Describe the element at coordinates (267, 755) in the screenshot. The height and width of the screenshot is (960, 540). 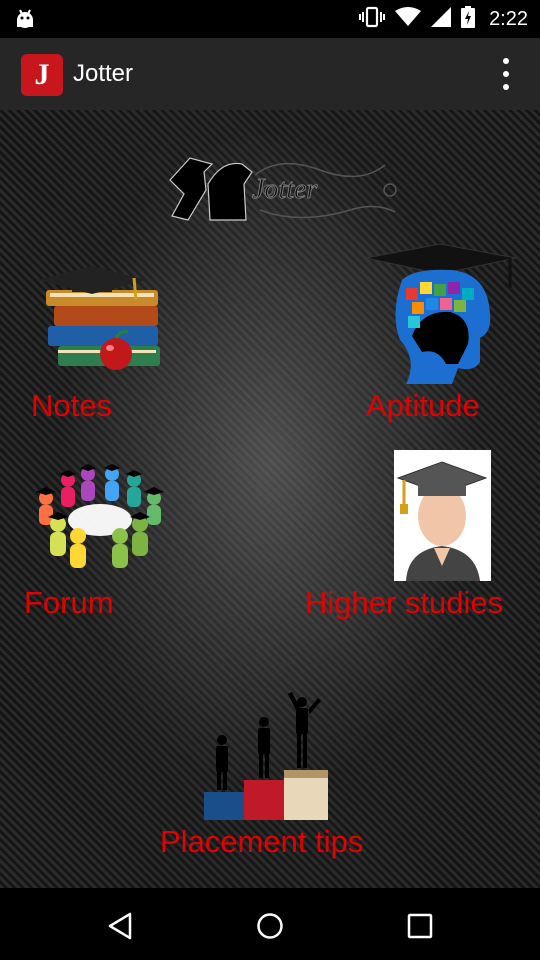
I see `placement-podium-icon` at that location.